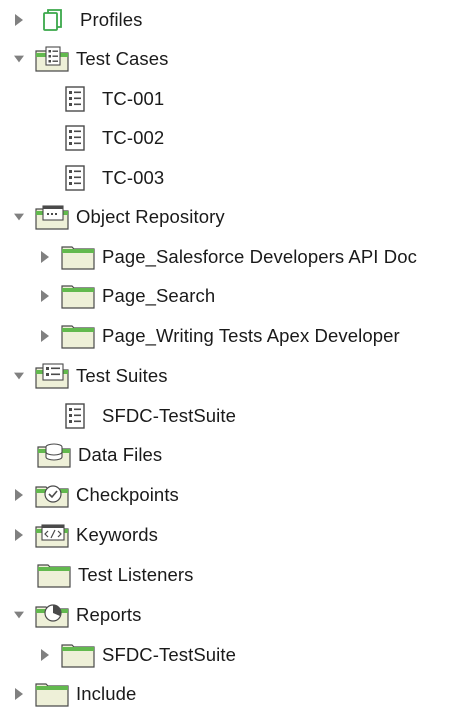 Image resolution: width=449 pixels, height=712 pixels. I want to click on test-cases-folder-icon, so click(52, 59).